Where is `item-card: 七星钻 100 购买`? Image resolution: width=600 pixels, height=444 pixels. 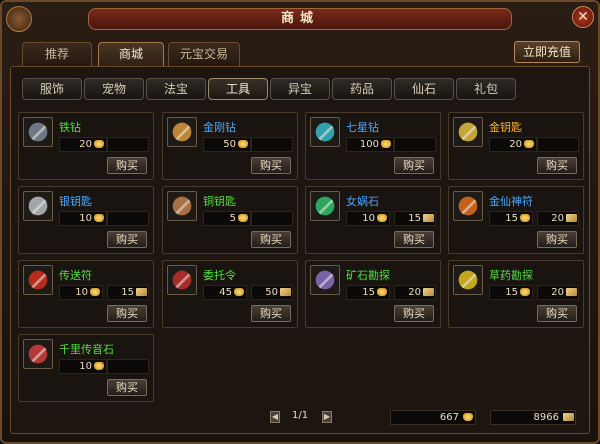 item-card: 七星钻 100 购买 is located at coordinates (373, 146).